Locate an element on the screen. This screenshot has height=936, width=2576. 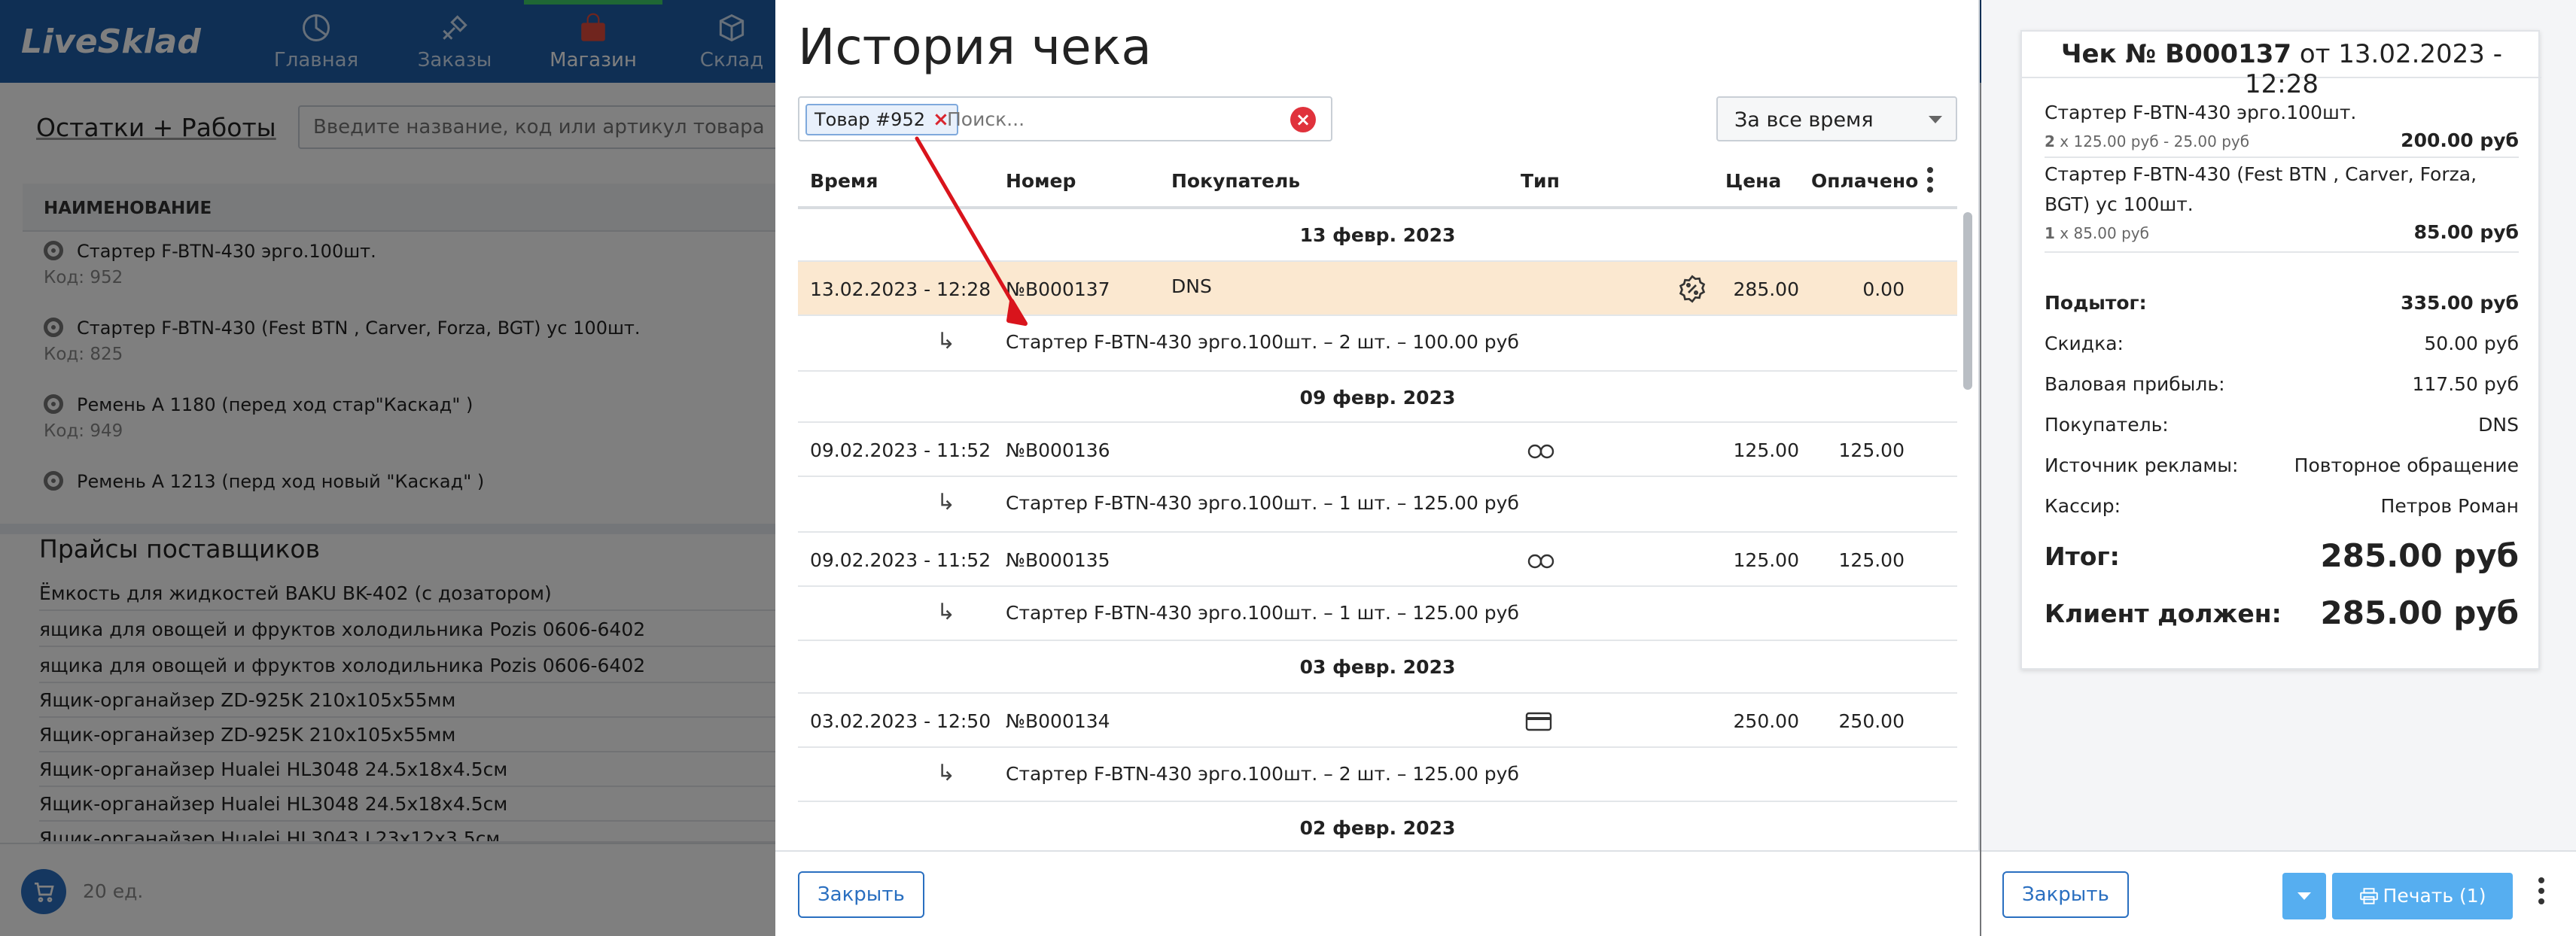
receipt-item-qty-detail: x 85.00 руб is located at coordinates (2101, 233).